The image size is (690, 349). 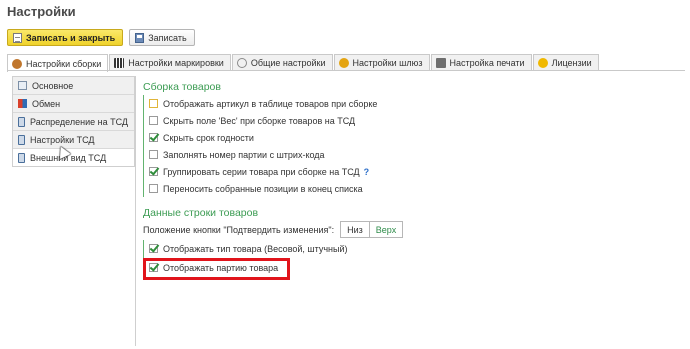 What do you see at coordinates (355, 229) in the screenshot?
I see `position-bottom-button: Низ` at bounding box center [355, 229].